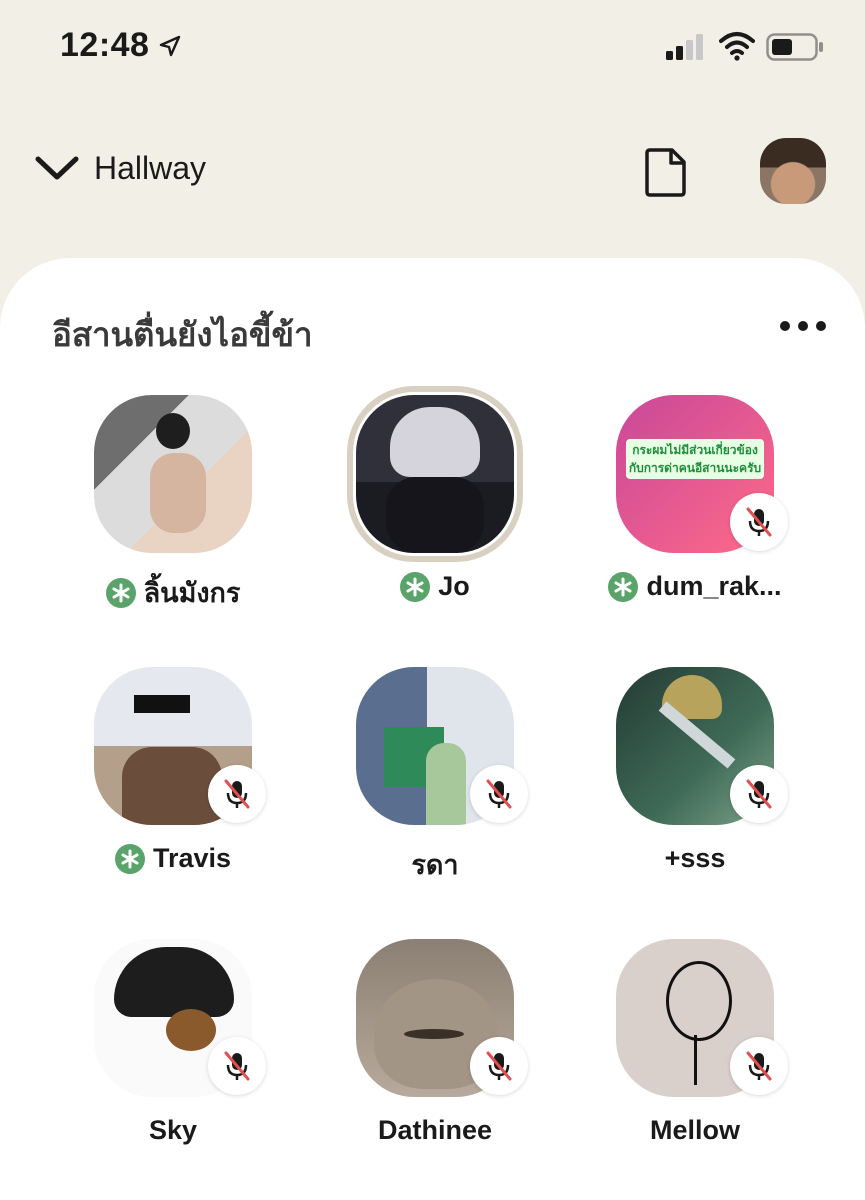  Describe the element at coordinates (666, 172) in the screenshot. I see `document-icon` at that location.